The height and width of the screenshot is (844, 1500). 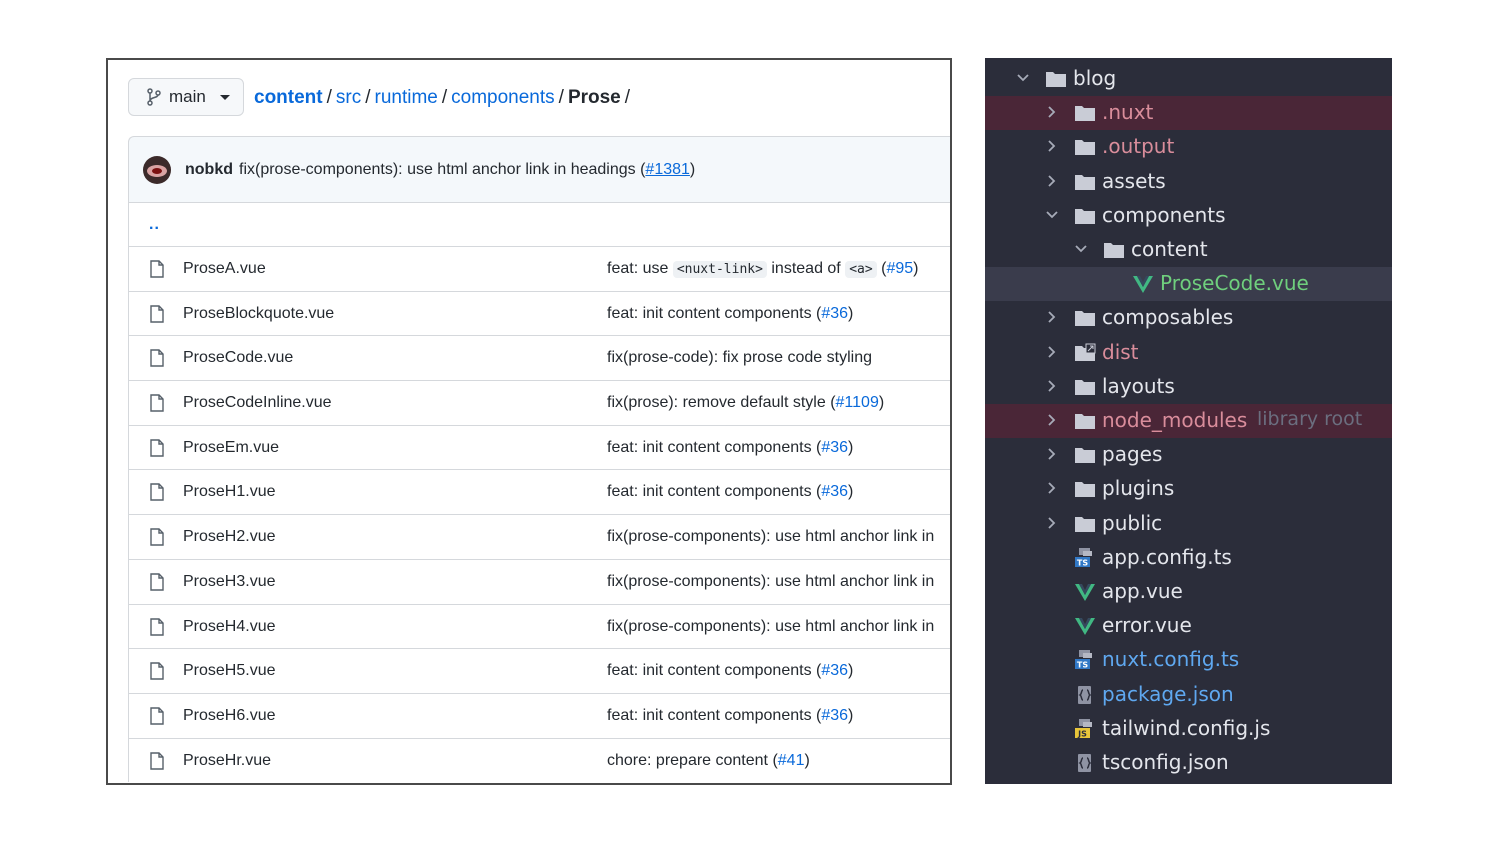 What do you see at coordinates (1188, 592) in the screenshot?
I see `tree-file-app-vue: app.vue` at bounding box center [1188, 592].